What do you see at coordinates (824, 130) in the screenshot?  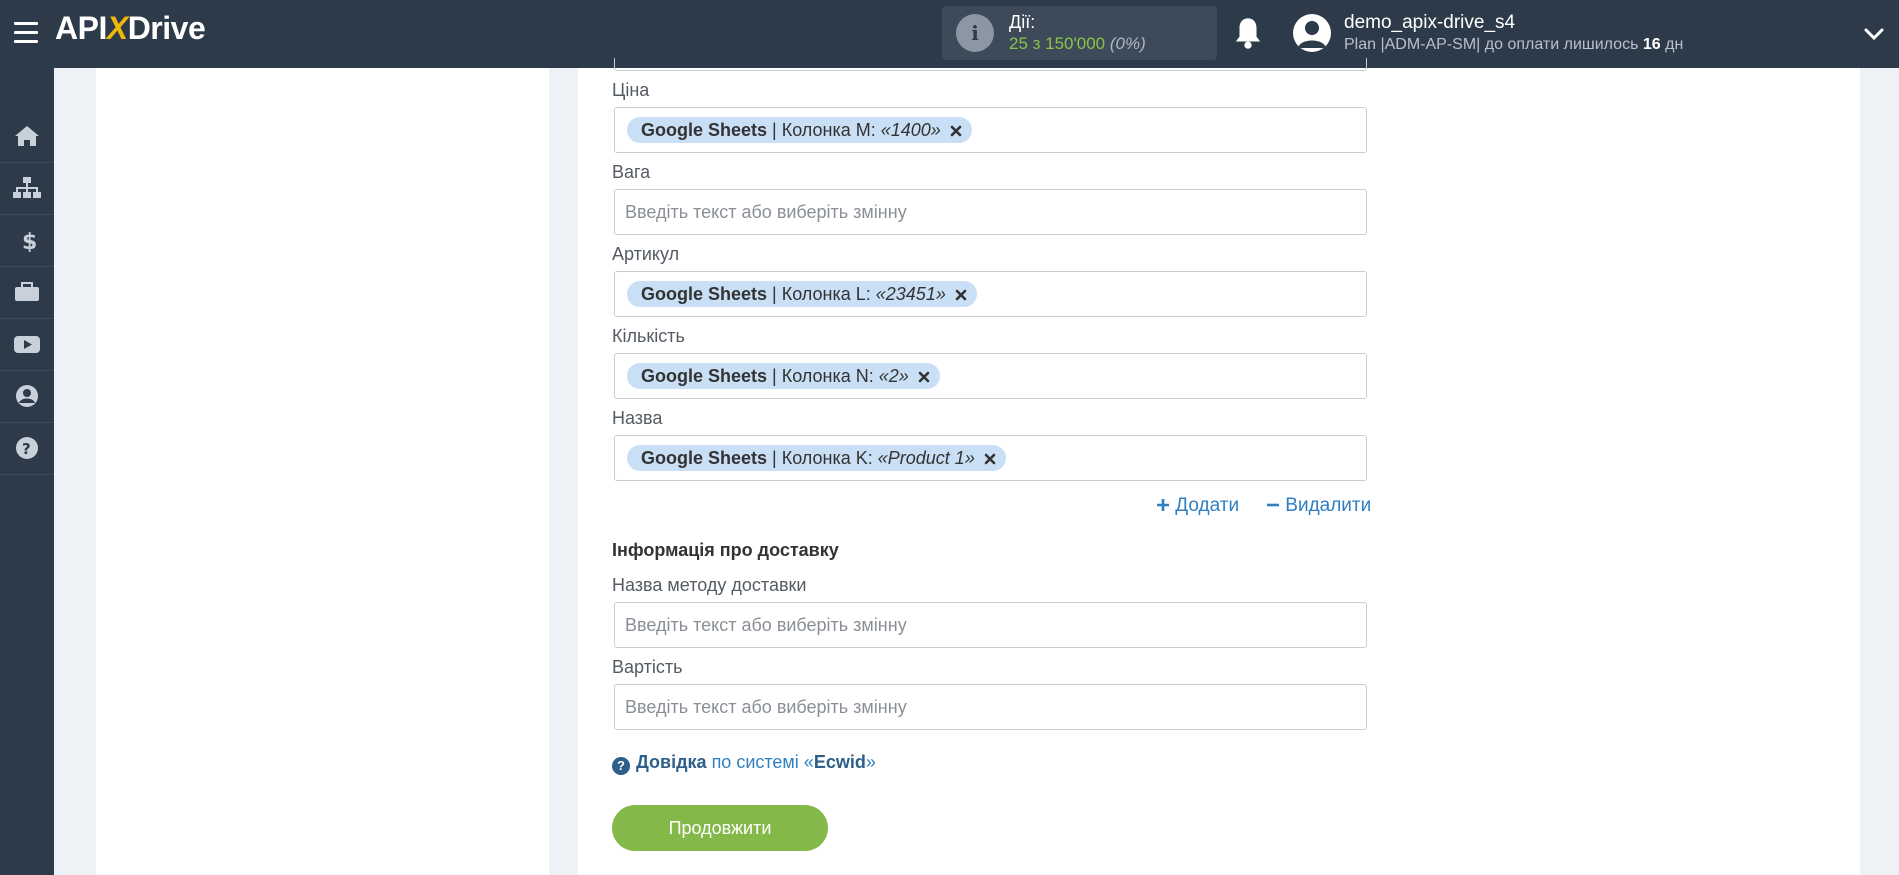 I see `tag-column: | Колонка M:` at bounding box center [824, 130].